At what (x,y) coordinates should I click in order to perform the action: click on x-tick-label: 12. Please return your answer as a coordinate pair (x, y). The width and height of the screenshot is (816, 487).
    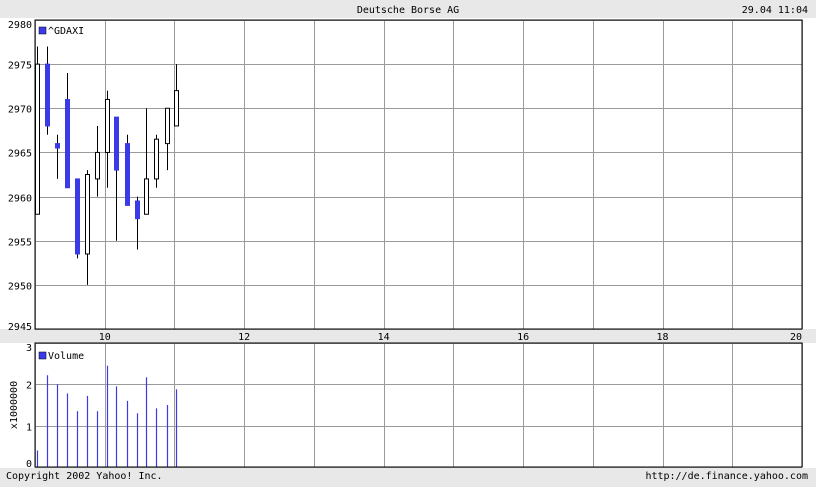
    Looking at the image, I should click on (244, 337).